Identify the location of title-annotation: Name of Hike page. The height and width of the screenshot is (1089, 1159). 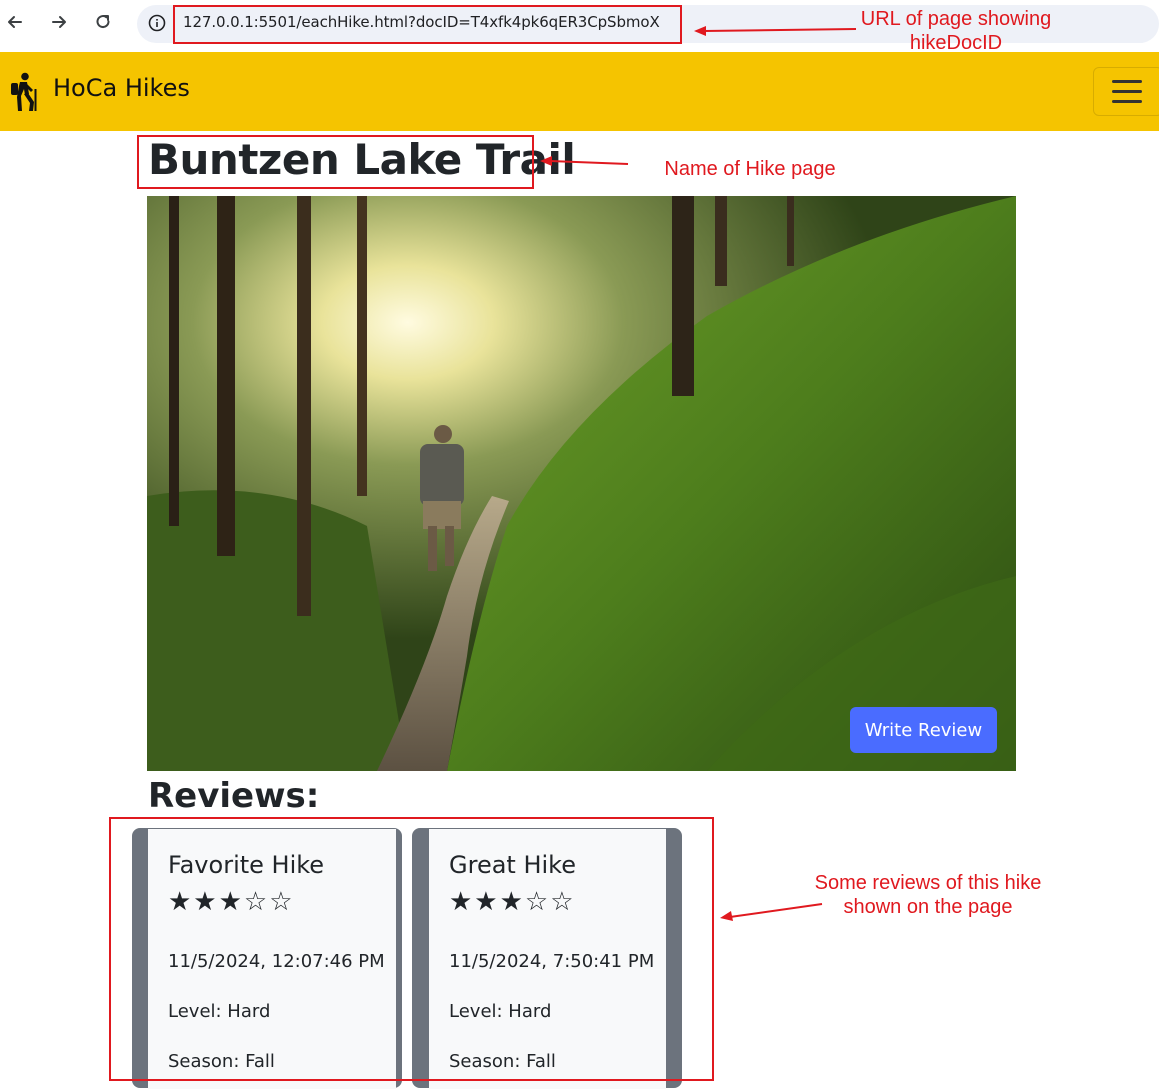
(750, 169).